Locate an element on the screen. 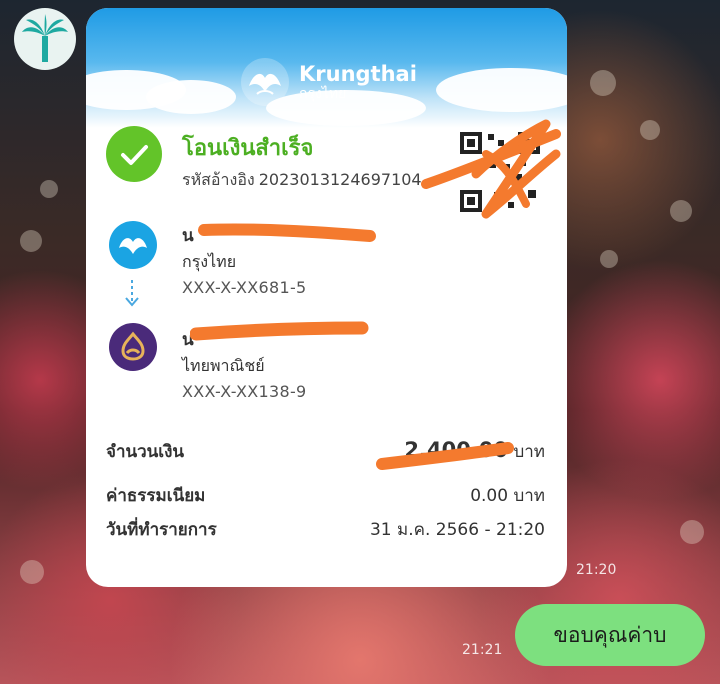 The image size is (720, 684). reference-number: 2023013124697104 is located at coordinates (340, 179).